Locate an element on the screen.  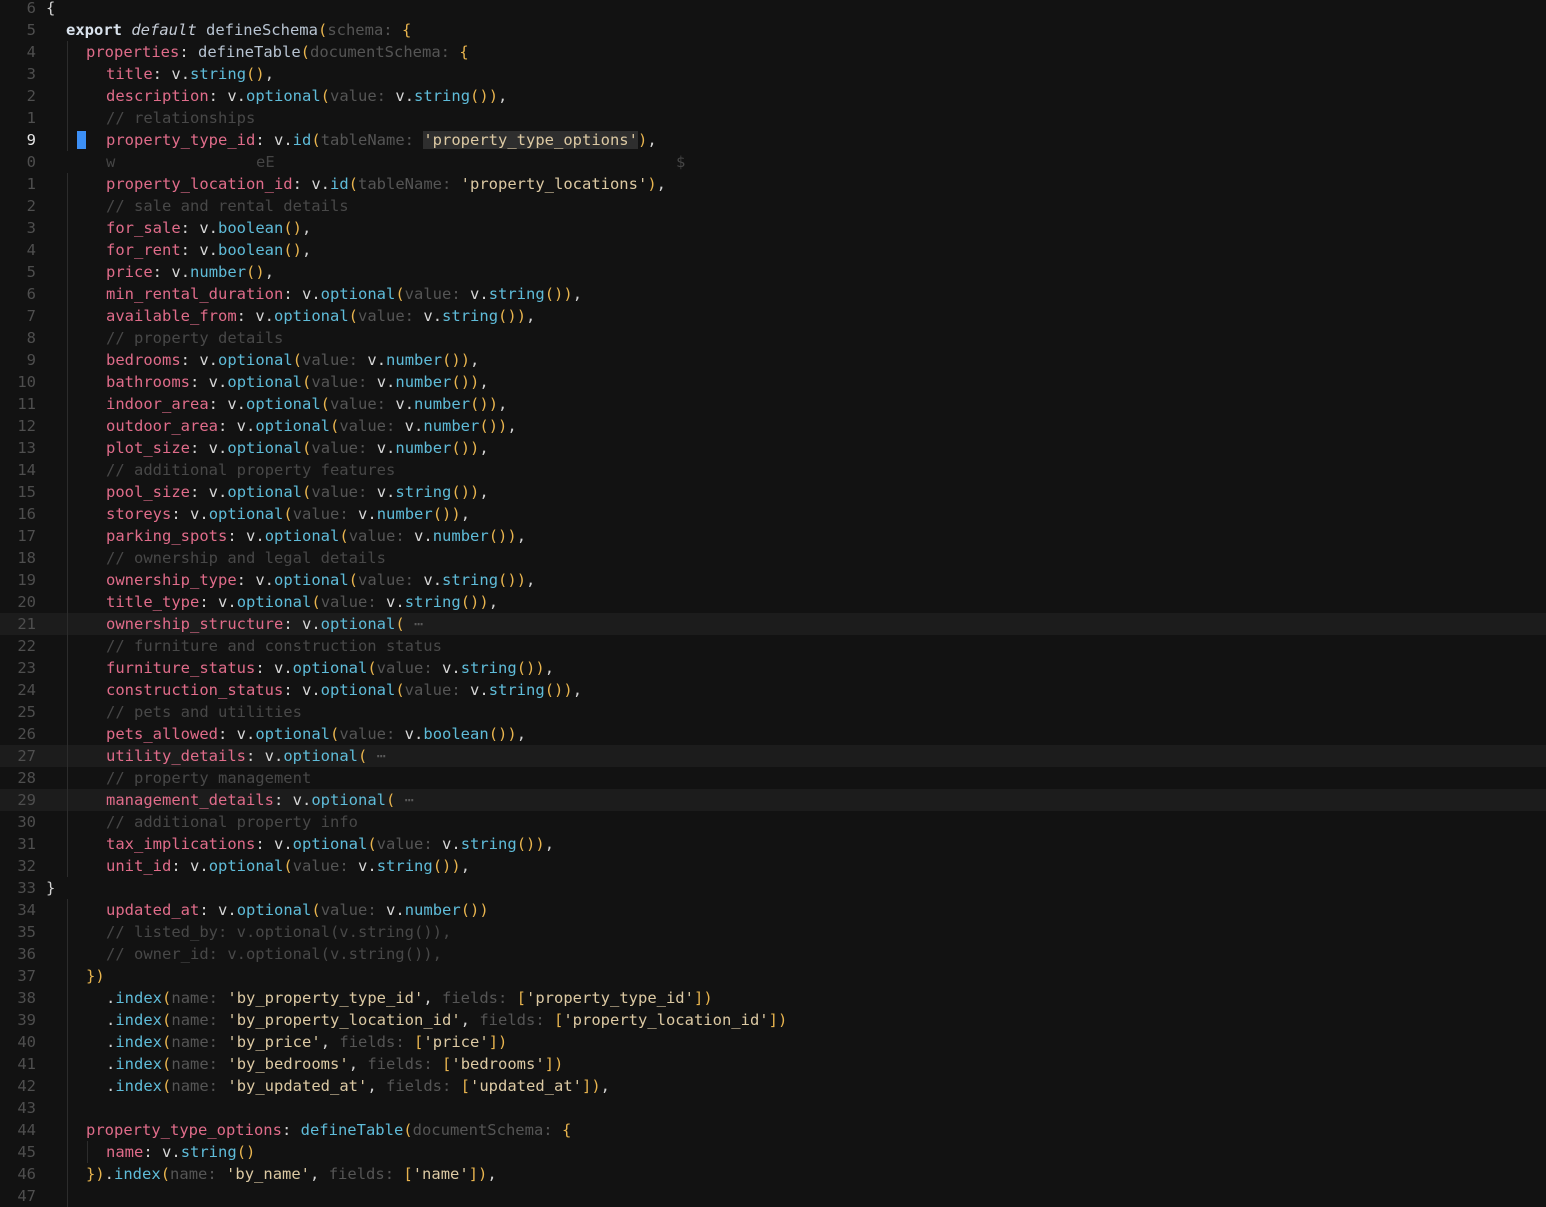
code-line: 28 // property management is located at coordinates (773, 778).